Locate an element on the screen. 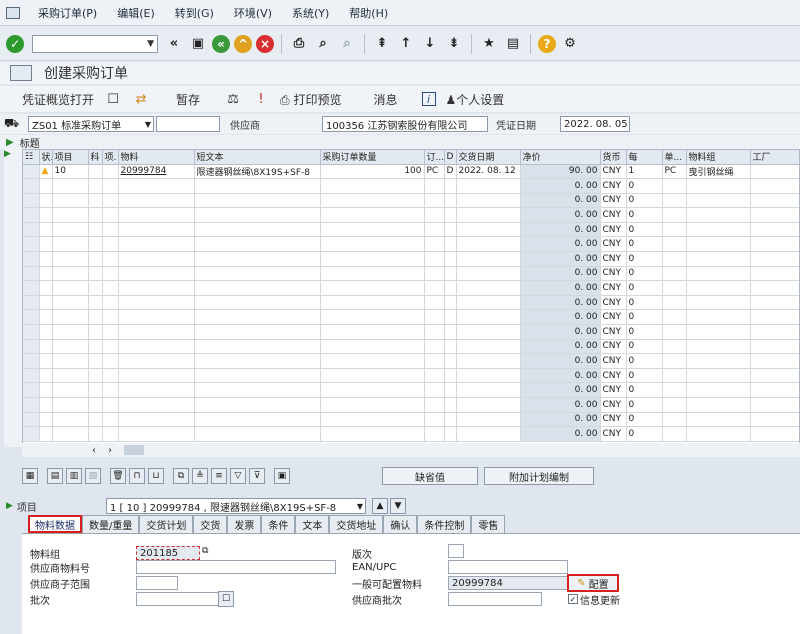  tab-material-data: 物料数据 is located at coordinates (55, 524).